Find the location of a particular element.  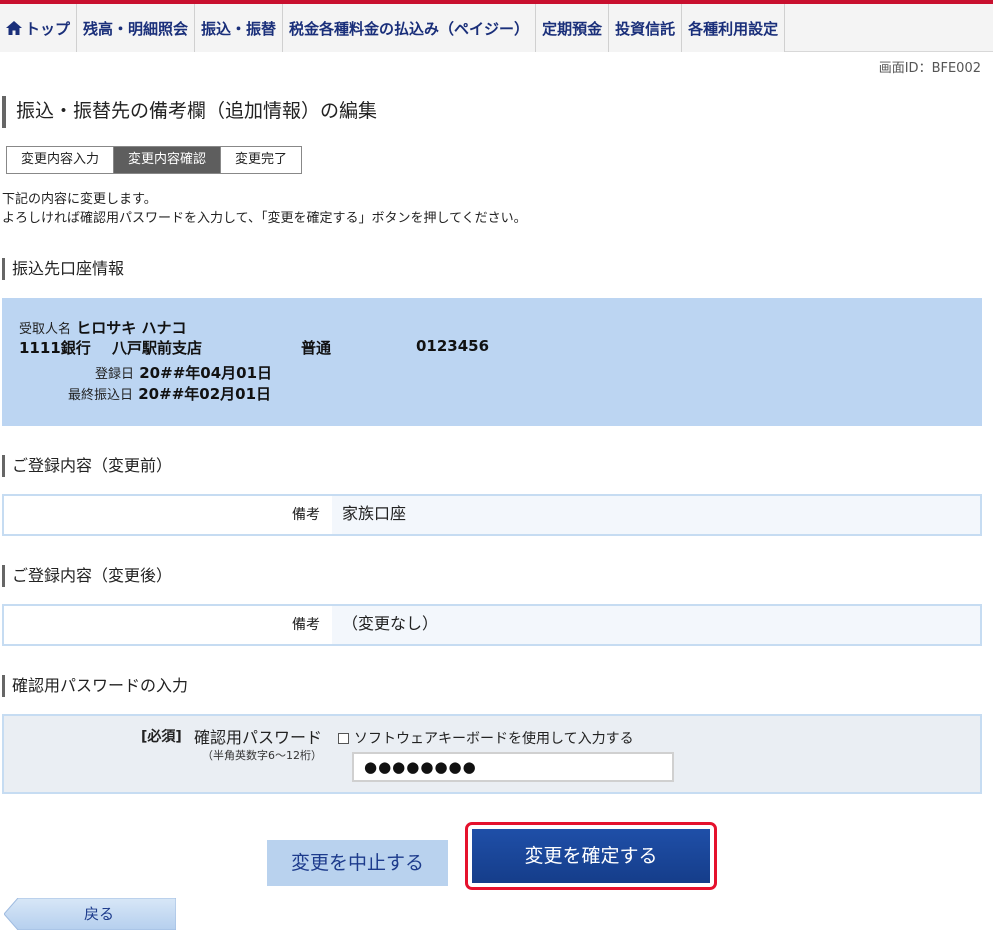

last-transfer-row: 最終振込日 20##年02月01日 is located at coordinates (169, 393).